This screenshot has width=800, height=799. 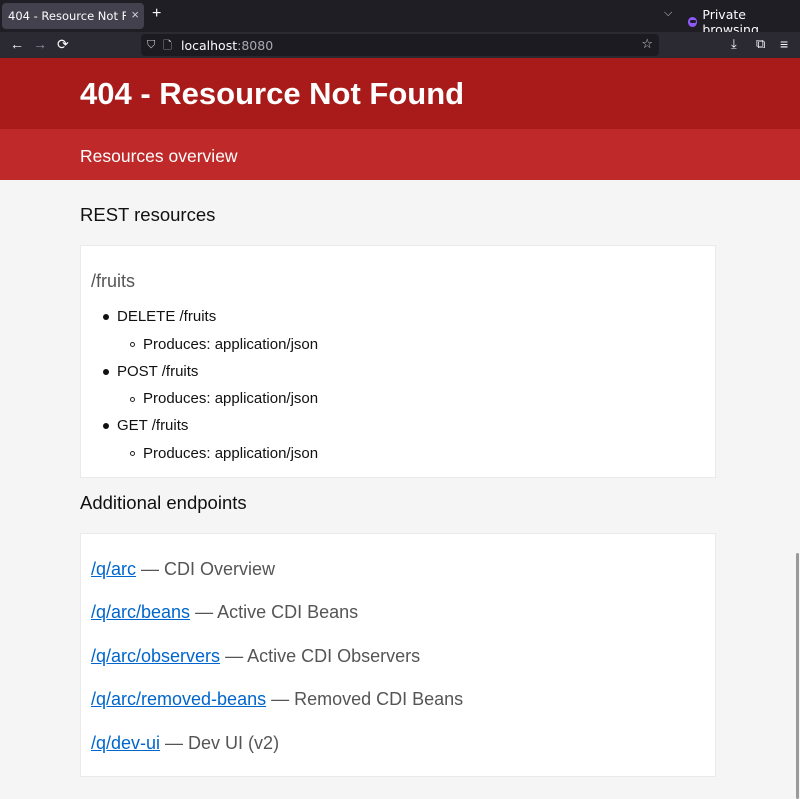 I want to click on bookmark-star-icon: ☆, so click(x=647, y=44).